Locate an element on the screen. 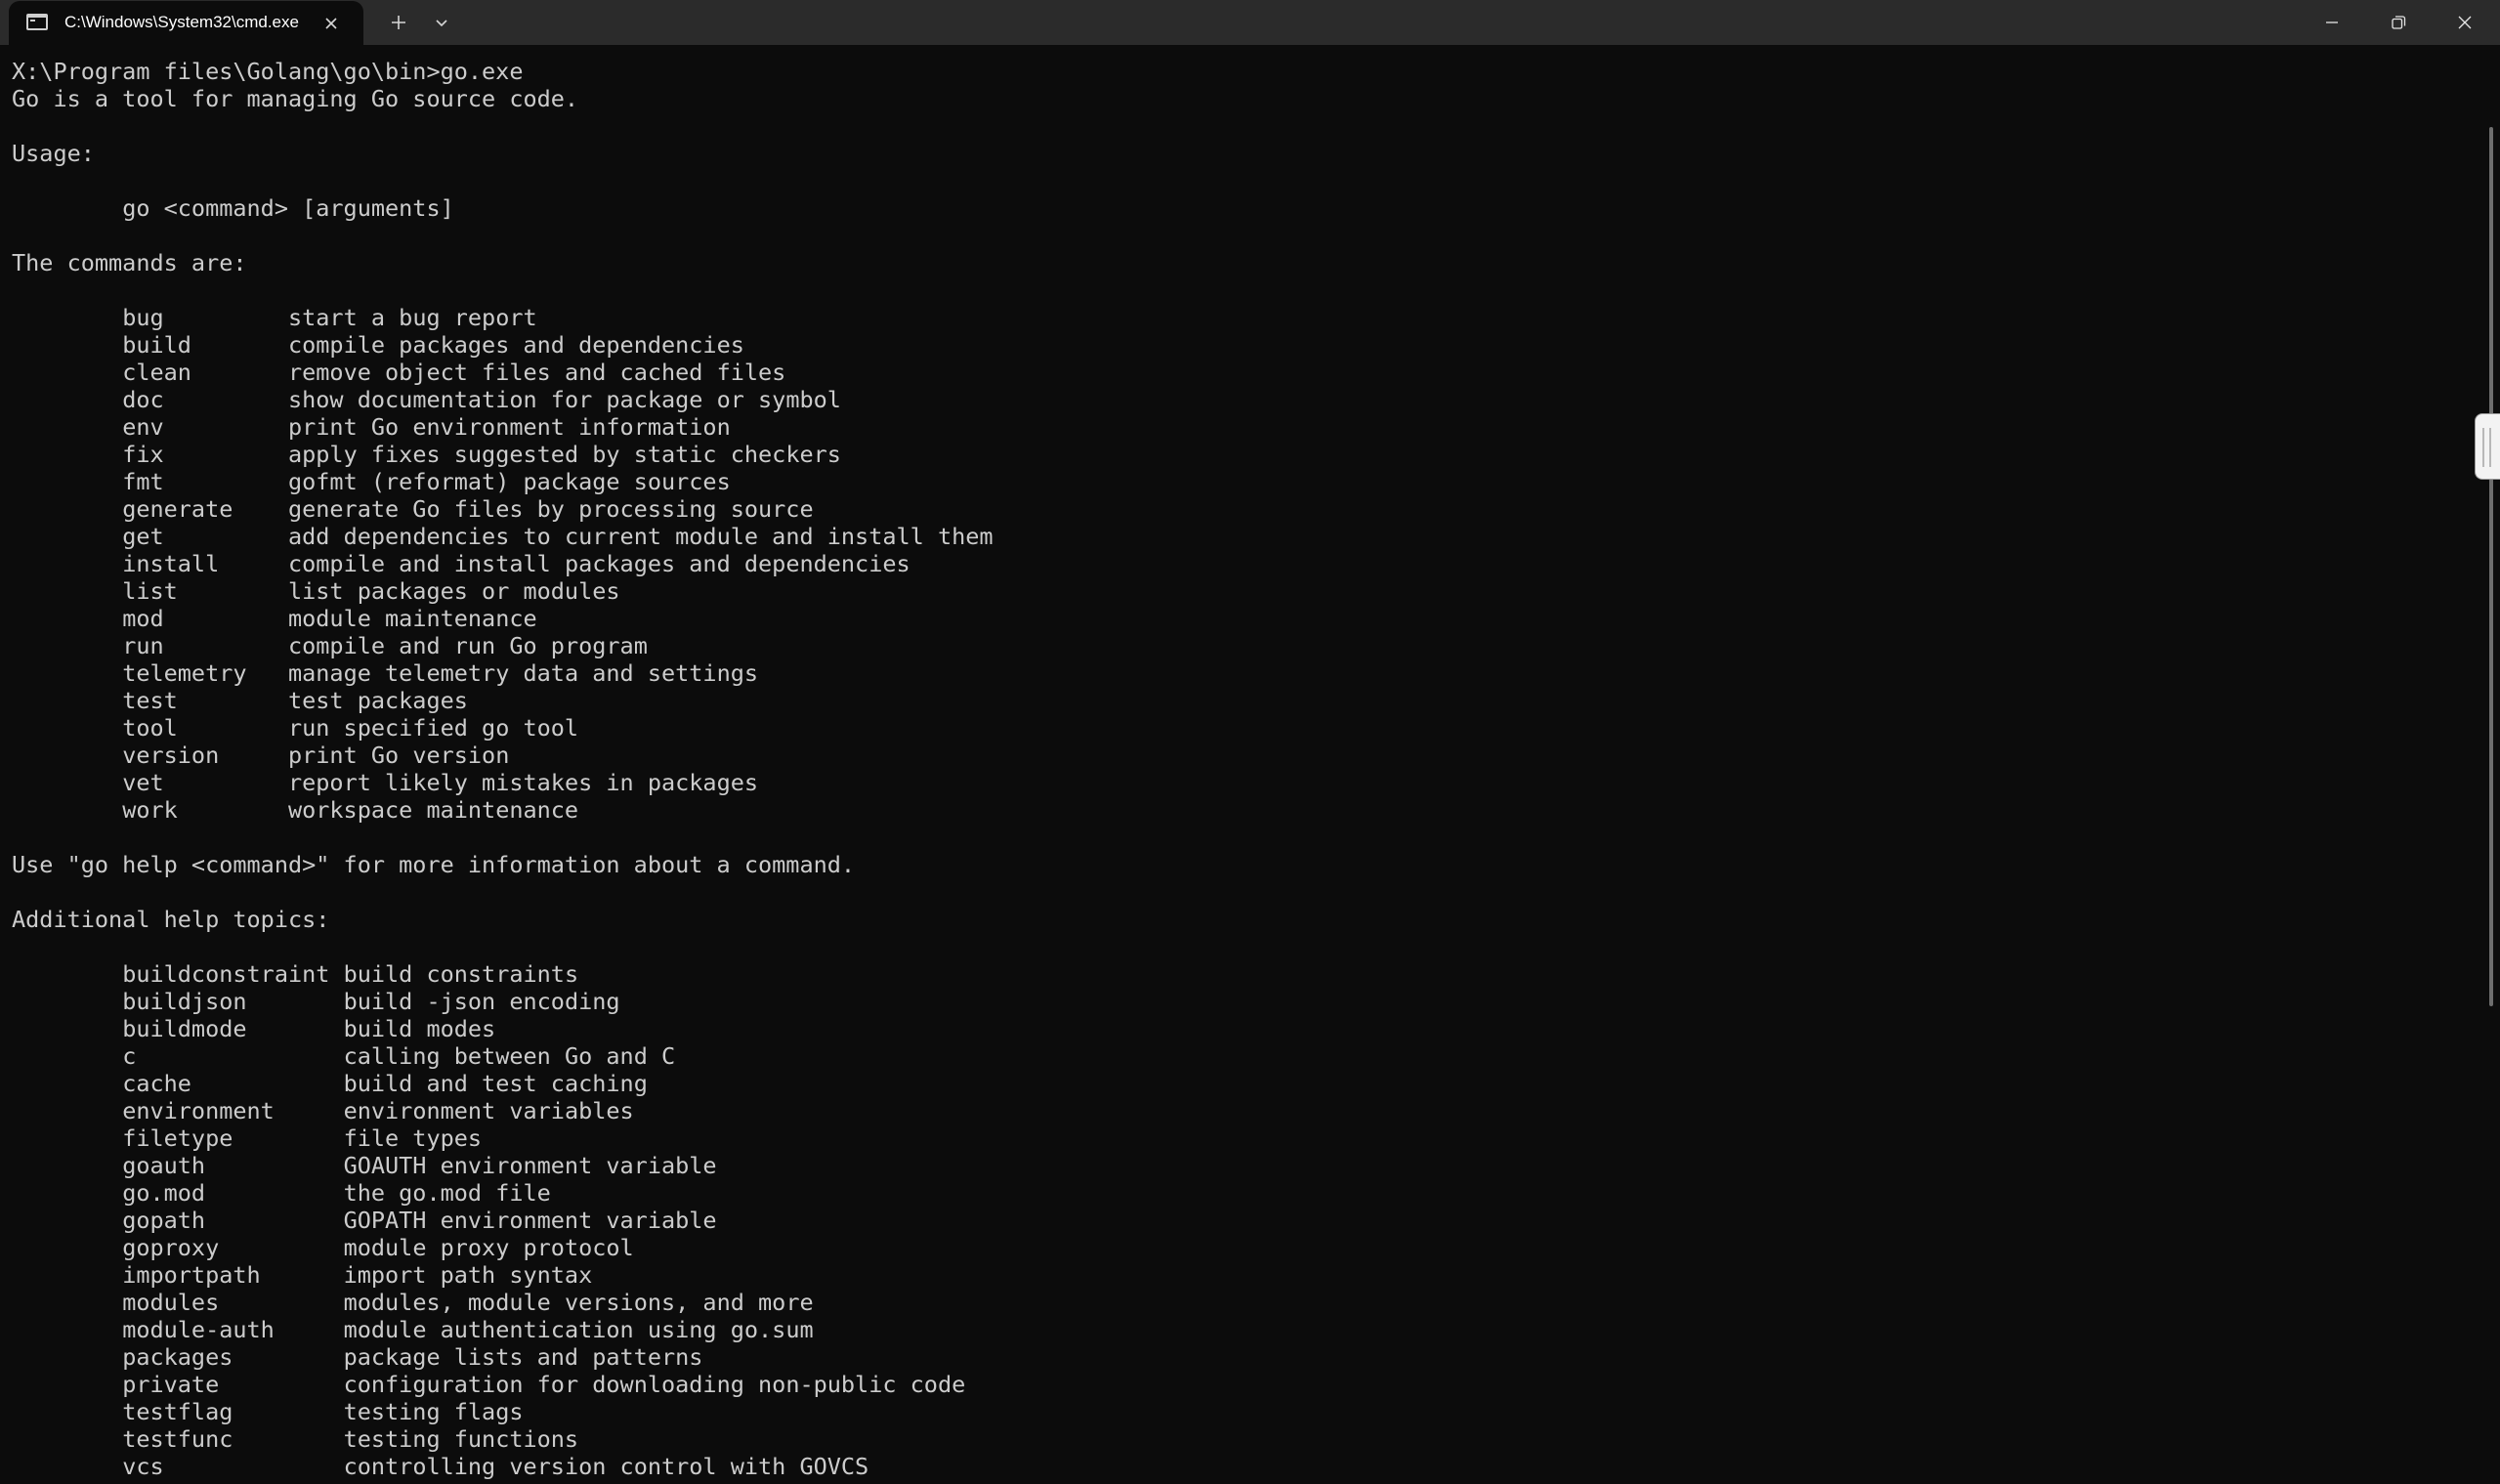 The width and height of the screenshot is (2500, 1484). list-item: packages package lists and patterns is located at coordinates (357, 1357).